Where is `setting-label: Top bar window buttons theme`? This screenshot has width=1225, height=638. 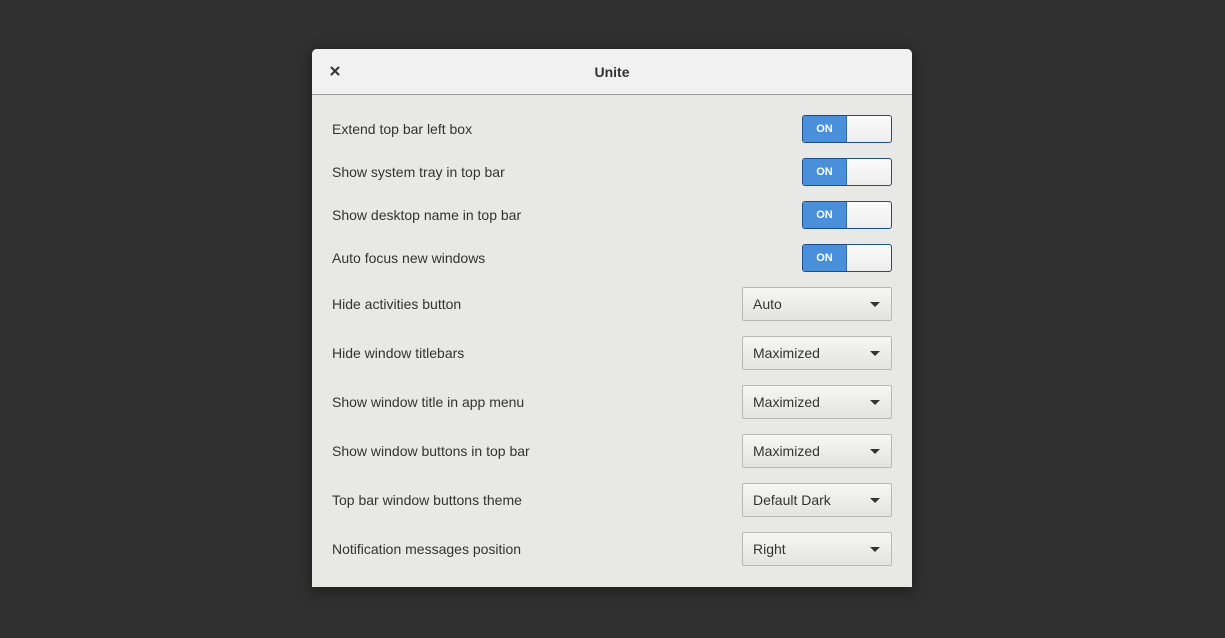
setting-label: Top bar window buttons theme is located at coordinates (427, 500).